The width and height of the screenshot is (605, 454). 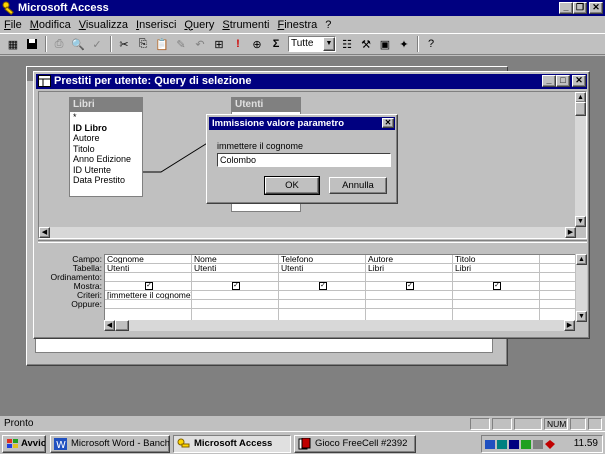 I want to click on field-item: Autore, so click(x=106, y=138).